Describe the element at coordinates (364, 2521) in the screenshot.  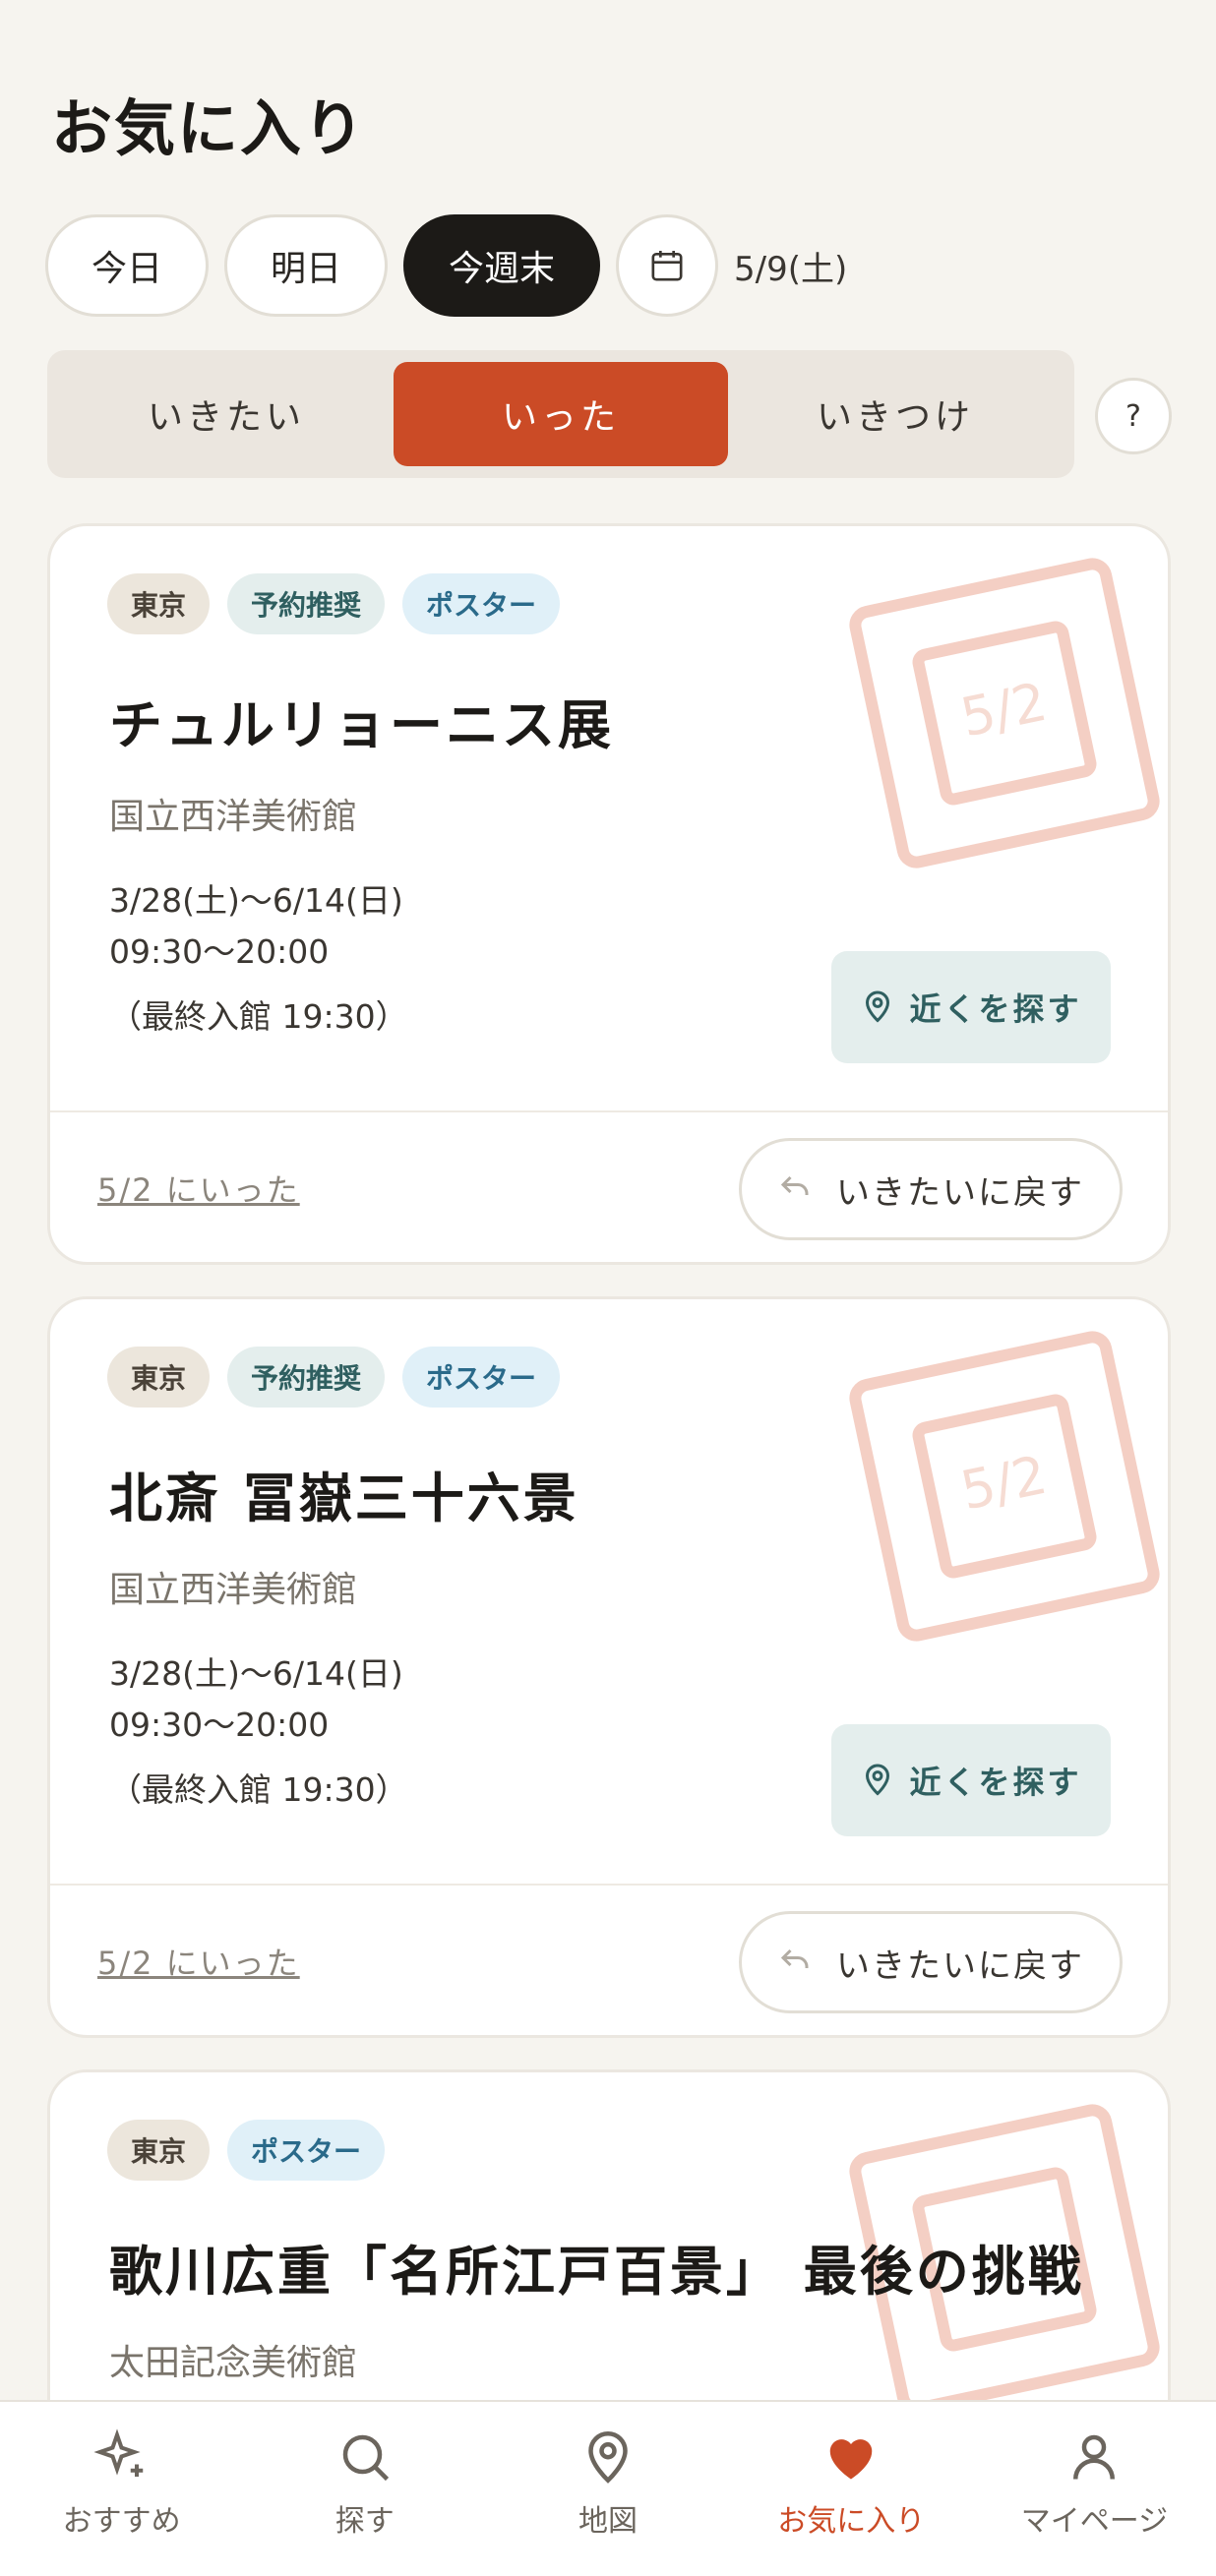
I see `nav-label: 探す` at that location.